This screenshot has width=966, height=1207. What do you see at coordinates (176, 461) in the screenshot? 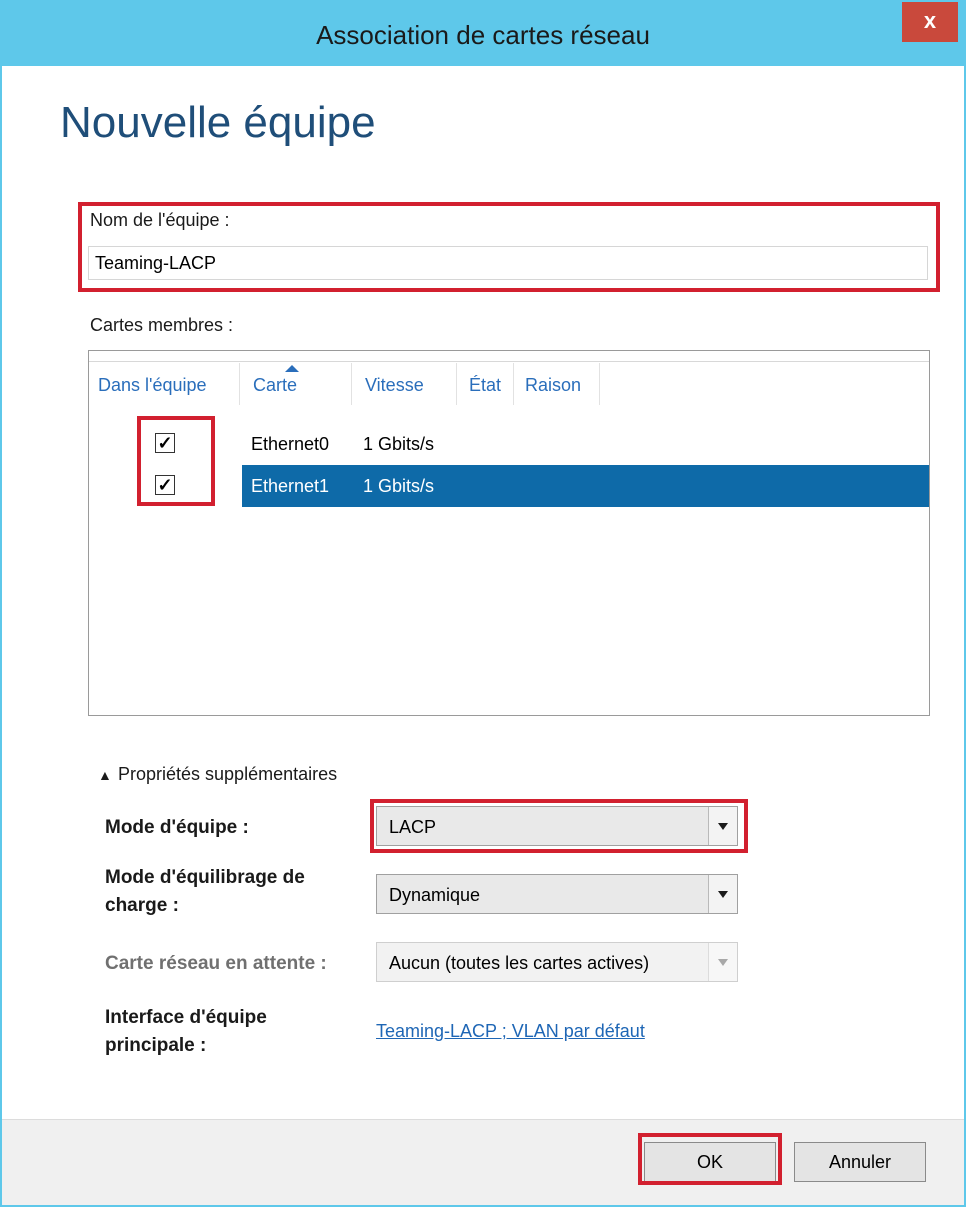
I see `checkbox-highlight` at bounding box center [176, 461].